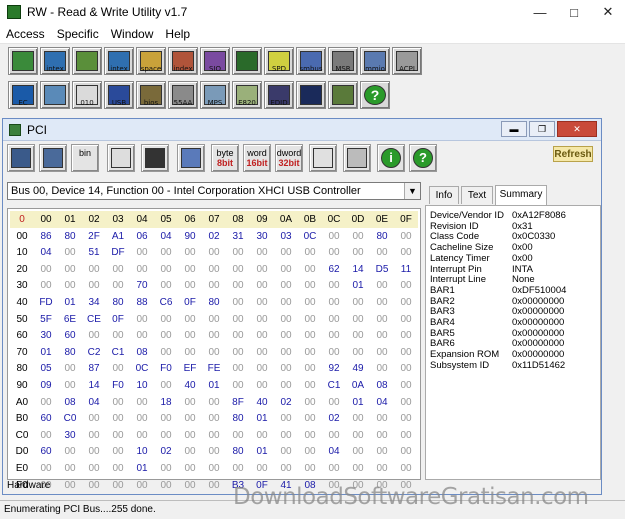 The height and width of the screenshot is (519, 625). Describe the element at coordinates (444, 195) in the screenshot. I see `tab-info: Info` at that location.